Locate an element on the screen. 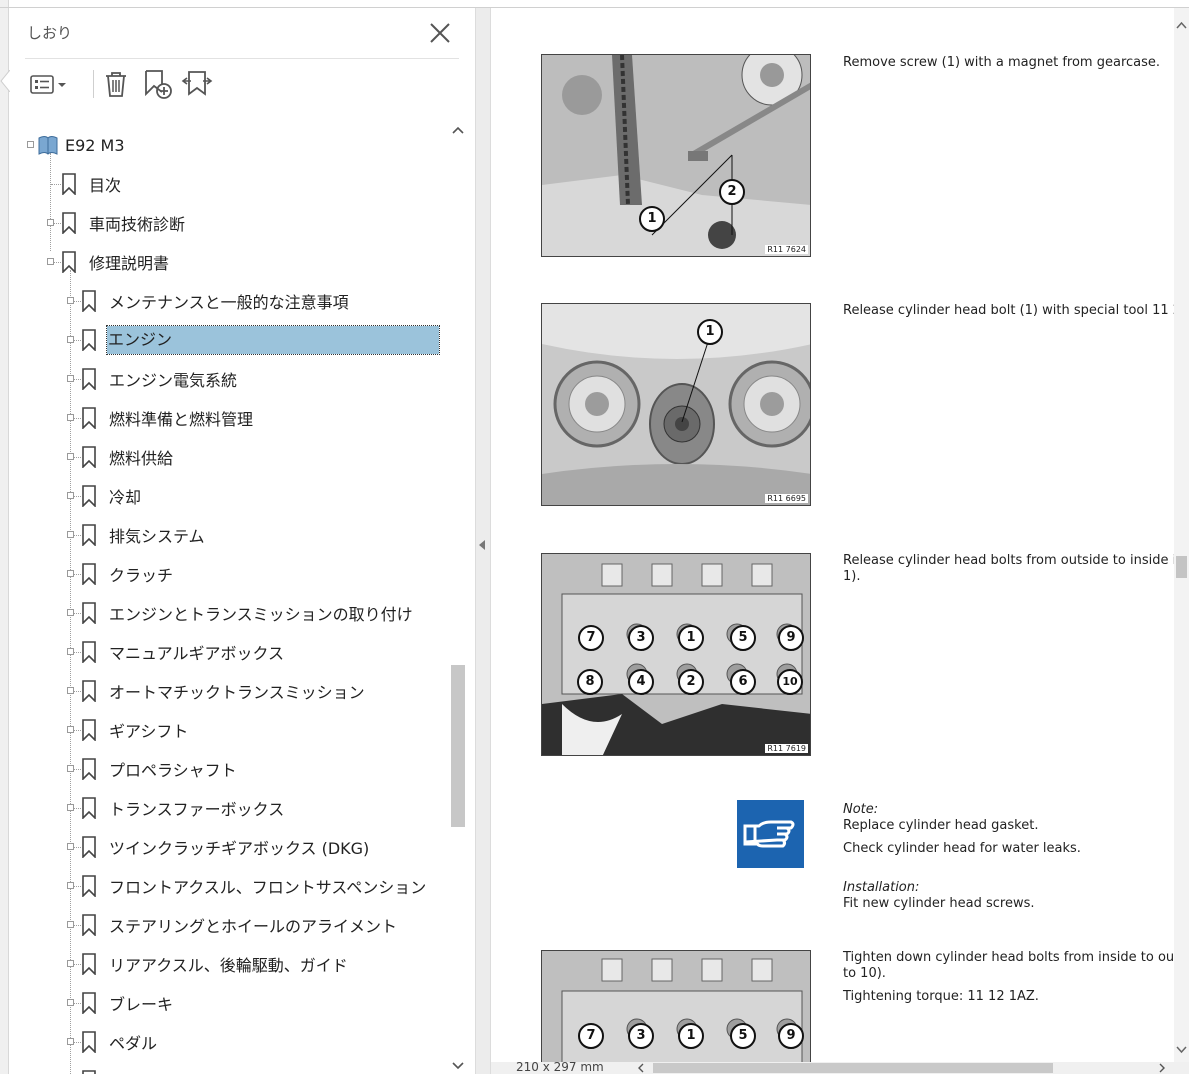  bookmark-label: ギアシフト is located at coordinates (149, 731).